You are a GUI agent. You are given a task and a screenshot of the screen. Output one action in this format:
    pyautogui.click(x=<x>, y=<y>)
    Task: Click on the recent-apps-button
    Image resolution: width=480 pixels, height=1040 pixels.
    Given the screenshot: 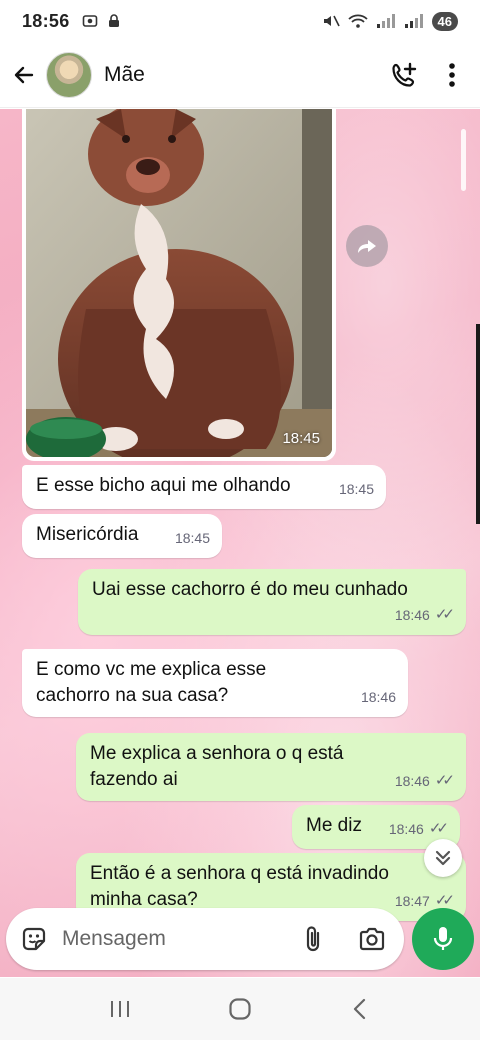 What is the action you would take?
    pyautogui.click(x=120, y=1009)
    